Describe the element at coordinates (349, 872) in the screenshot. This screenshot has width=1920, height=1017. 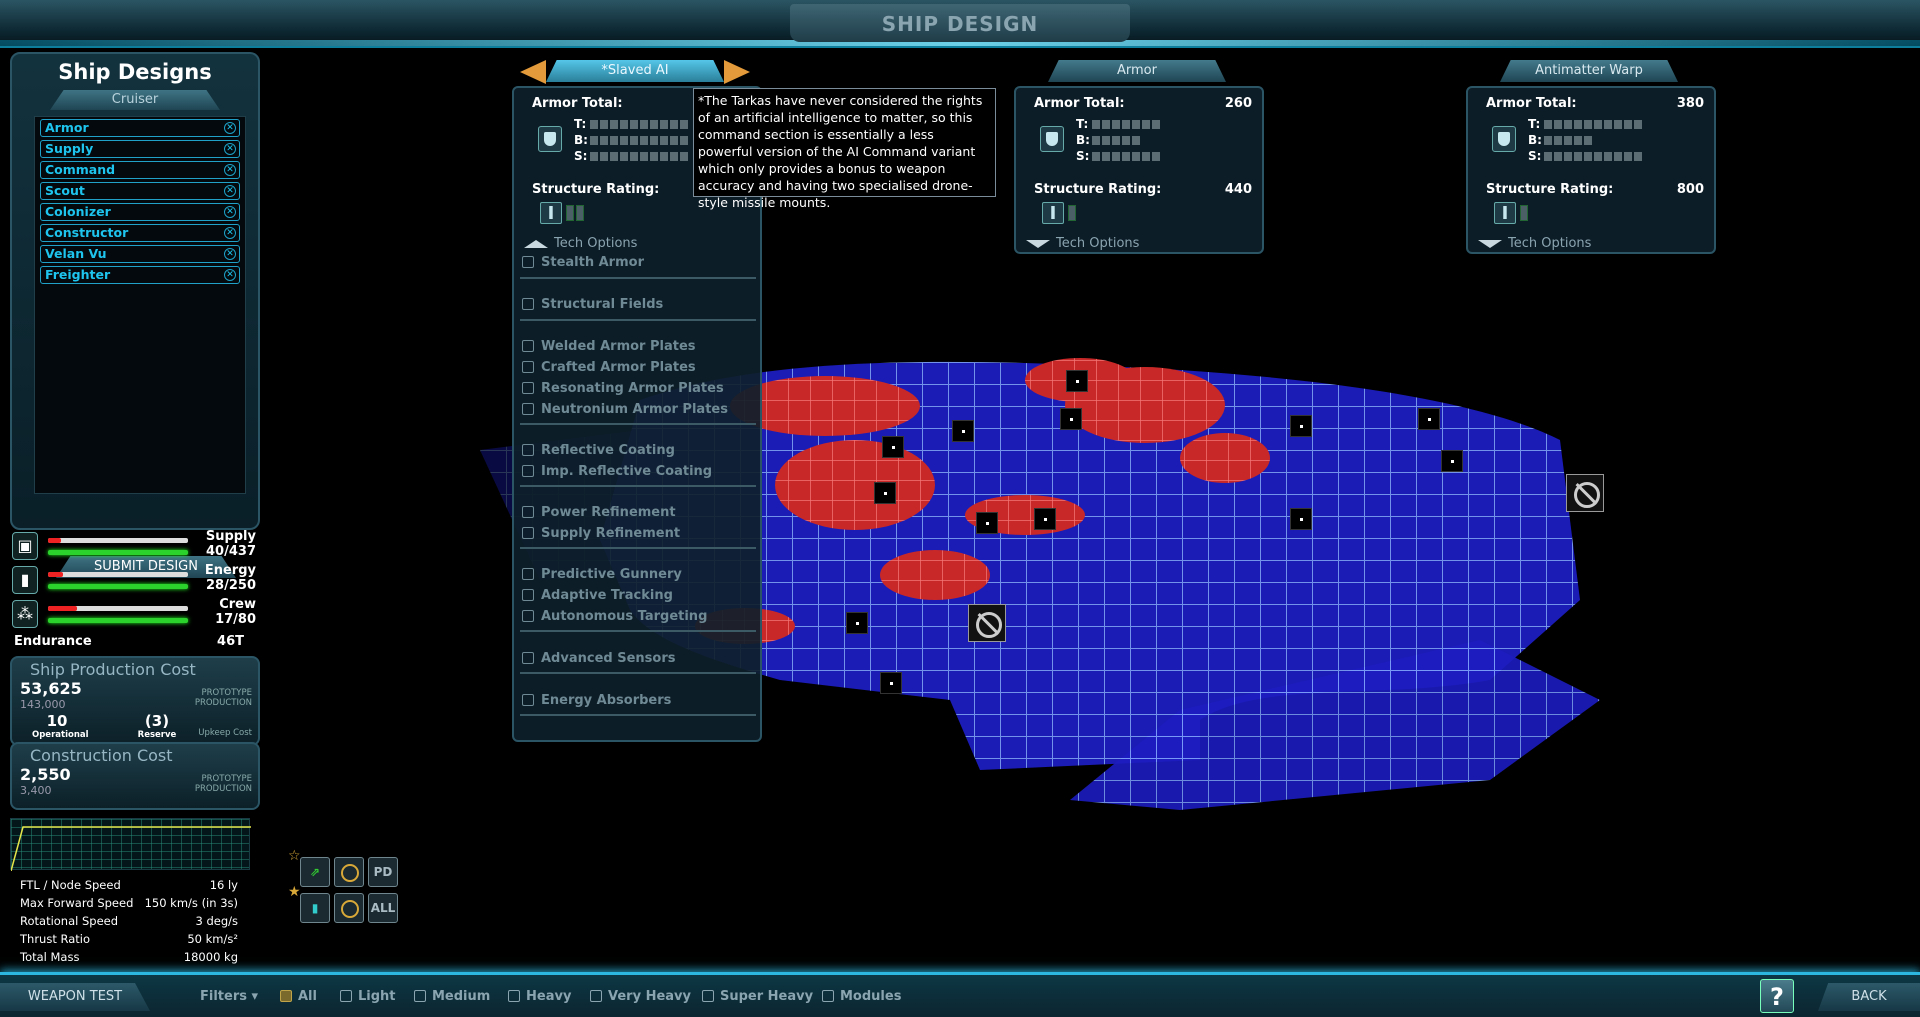
I see `ring-weapon-button` at that location.